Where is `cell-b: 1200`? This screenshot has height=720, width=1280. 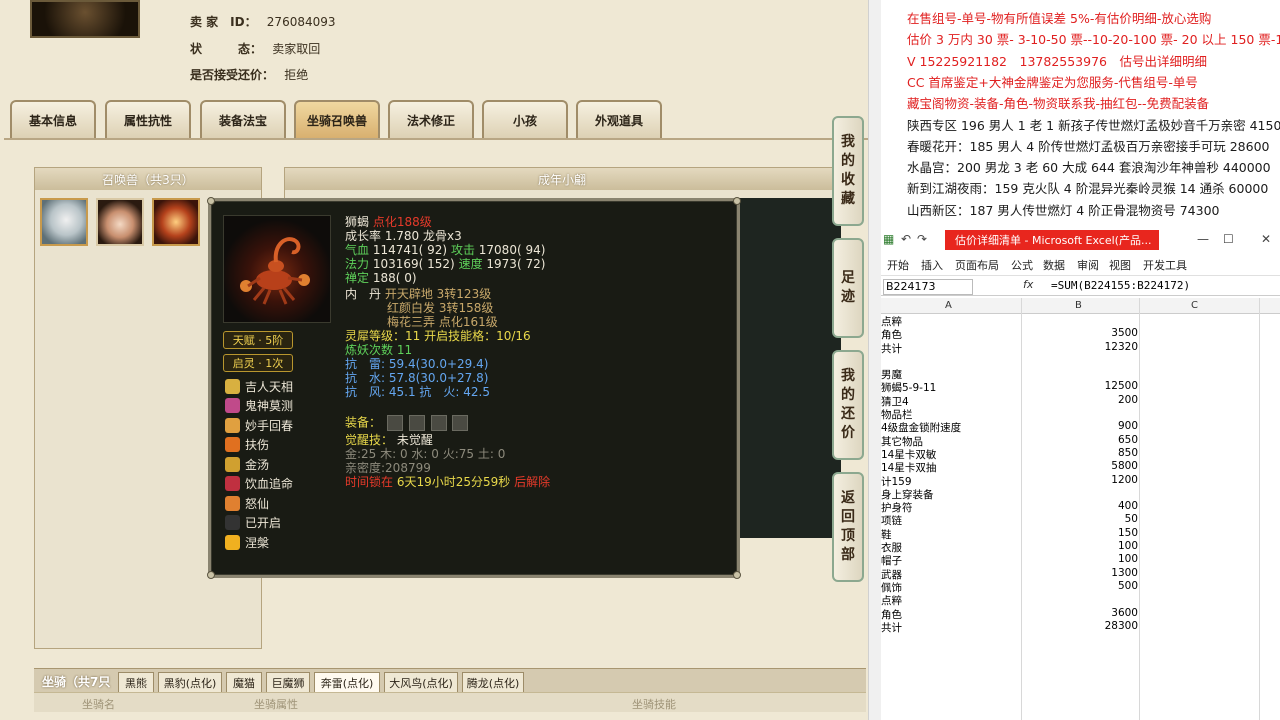
cell-b: 1200 is located at coordinates (1124, 480).